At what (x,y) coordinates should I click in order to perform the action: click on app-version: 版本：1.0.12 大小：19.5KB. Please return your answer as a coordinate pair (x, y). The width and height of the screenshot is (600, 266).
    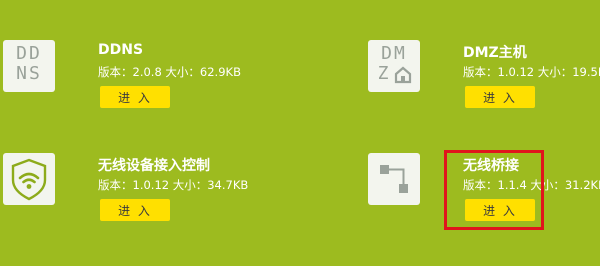
    Looking at the image, I should click on (531, 72).